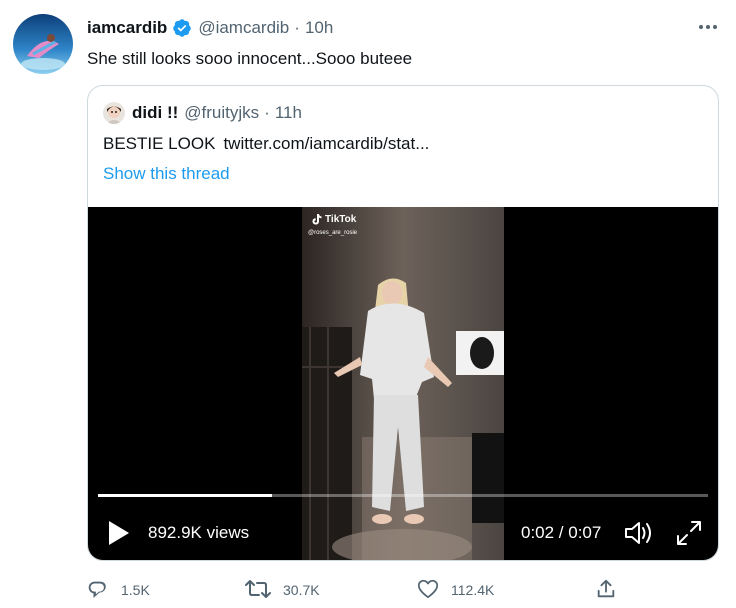 This screenshot has width=736, height=608. I want to click on like-button: 112.4K, so click(455, 590).